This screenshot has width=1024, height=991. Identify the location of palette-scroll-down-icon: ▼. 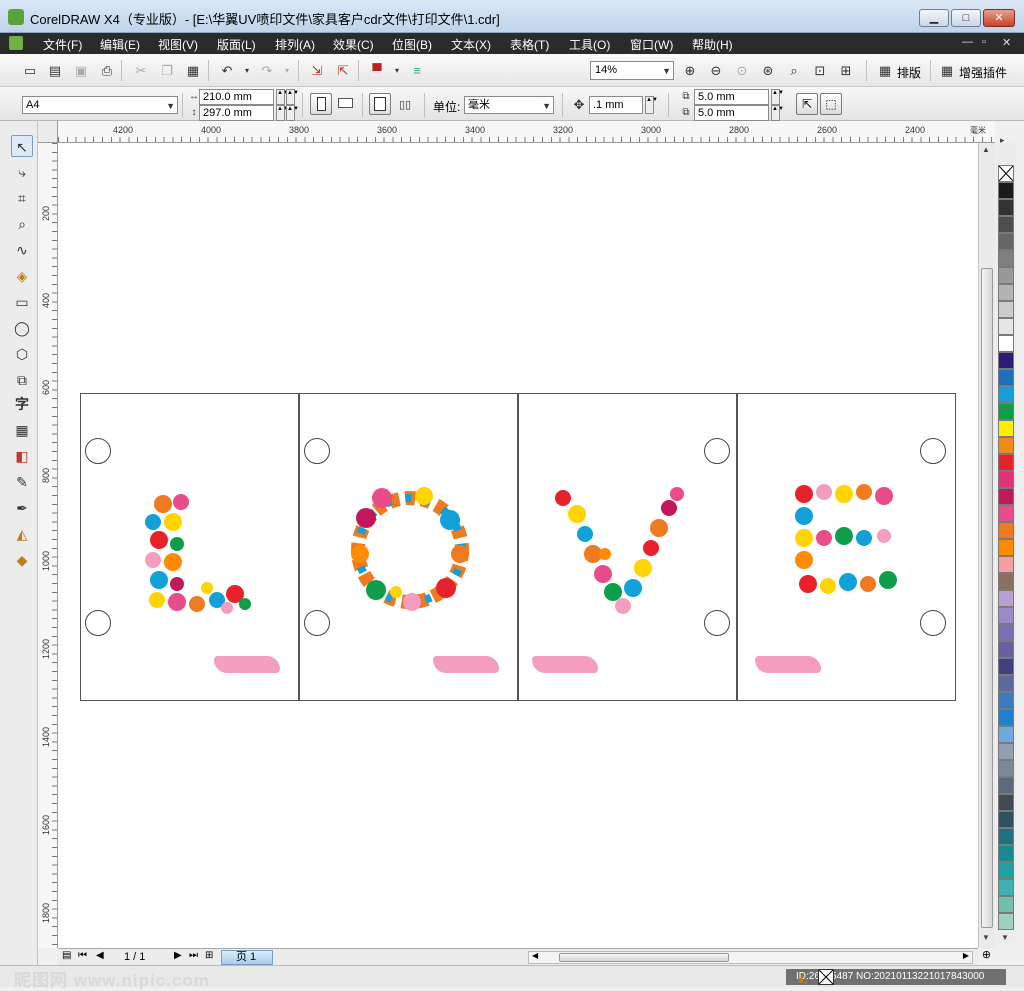
(1005, 937).